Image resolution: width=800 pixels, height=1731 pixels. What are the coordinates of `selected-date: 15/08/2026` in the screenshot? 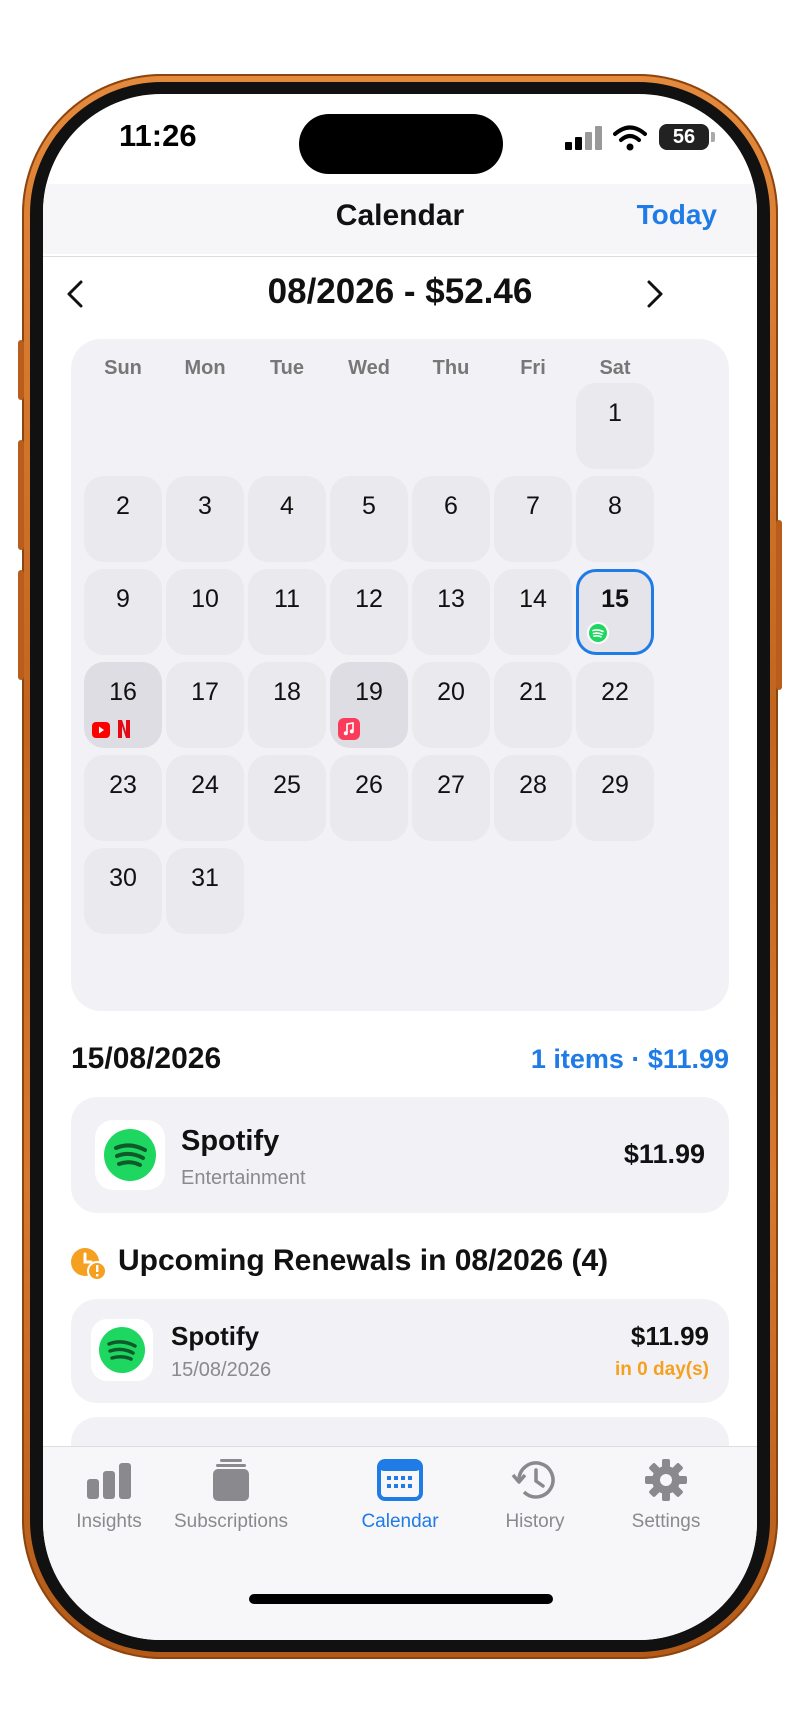 It's located at (146, 1058).